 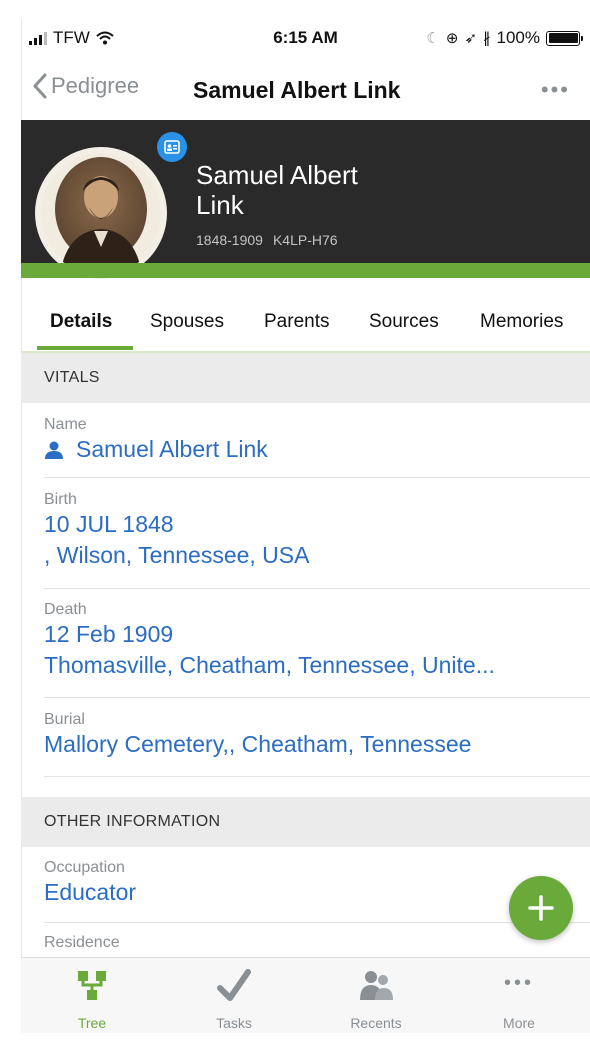 I want to click on page-title: Samuel Albert Link, so click(x=297, y=90).